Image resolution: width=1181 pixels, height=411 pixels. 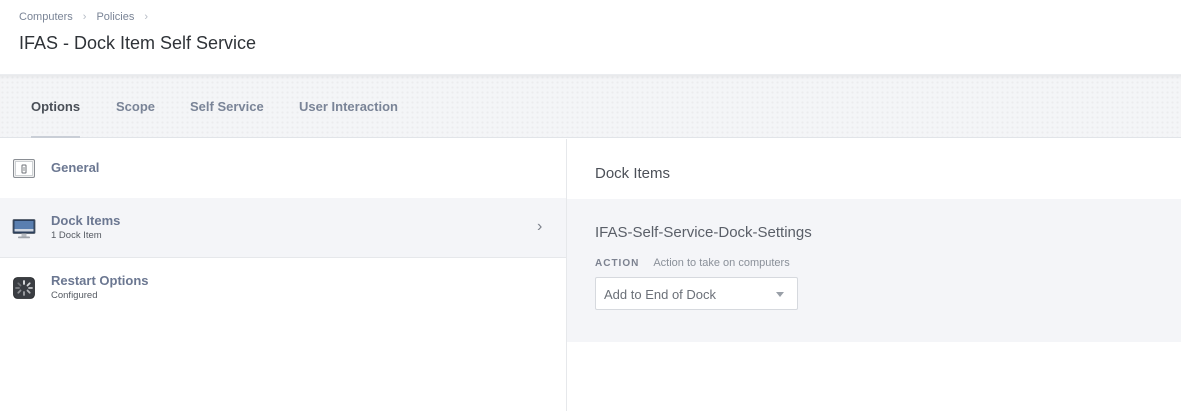 I want to click on sidebar-item-general: General, so click(x=283, y=169).